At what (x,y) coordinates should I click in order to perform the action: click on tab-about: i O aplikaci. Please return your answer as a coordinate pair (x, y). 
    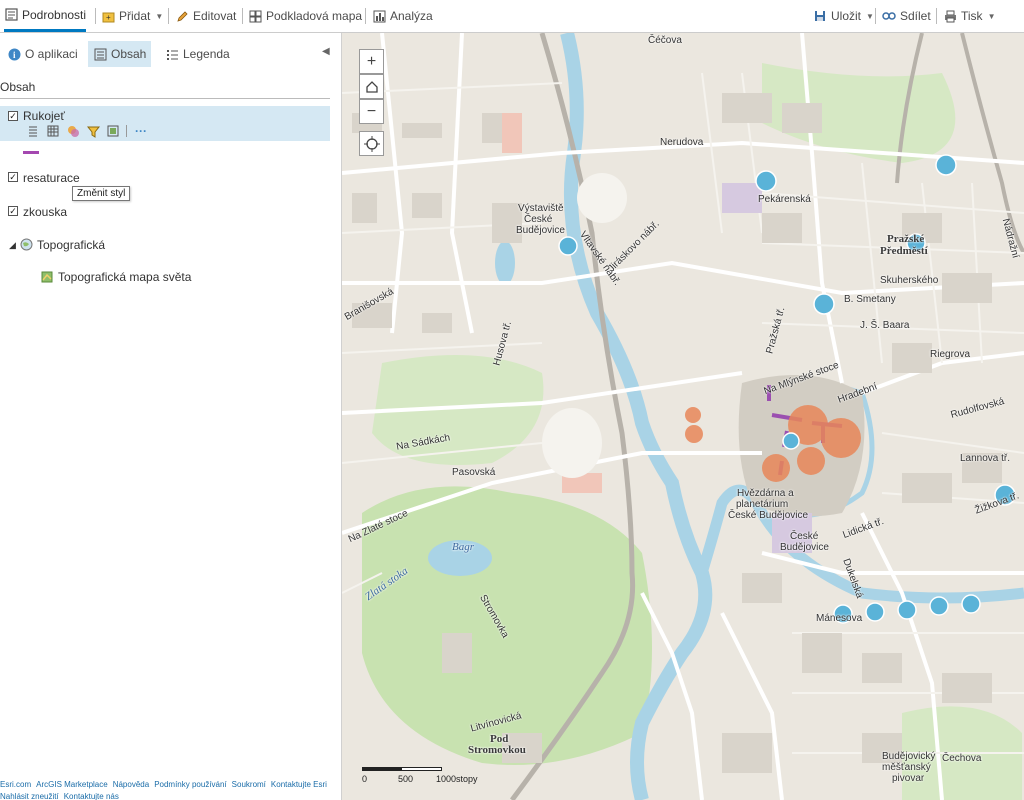
    Looking at the image, I should click on (42, 54).